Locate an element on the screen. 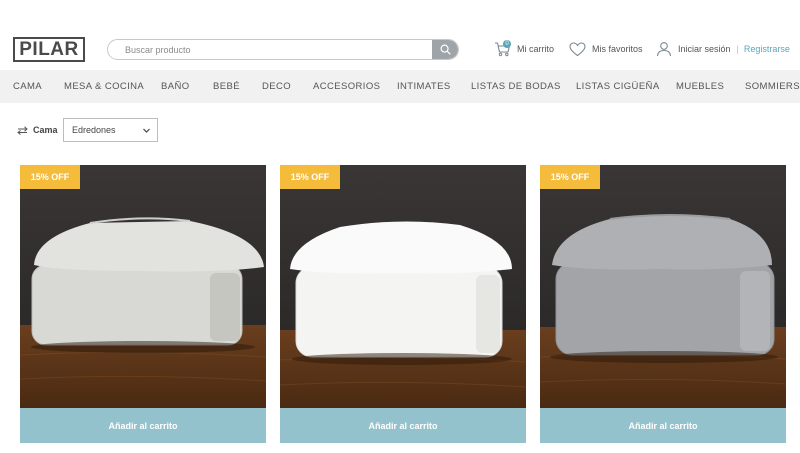 The width and height of the screenshot is (800, 453). search-input is located at coordinates (271, 49).